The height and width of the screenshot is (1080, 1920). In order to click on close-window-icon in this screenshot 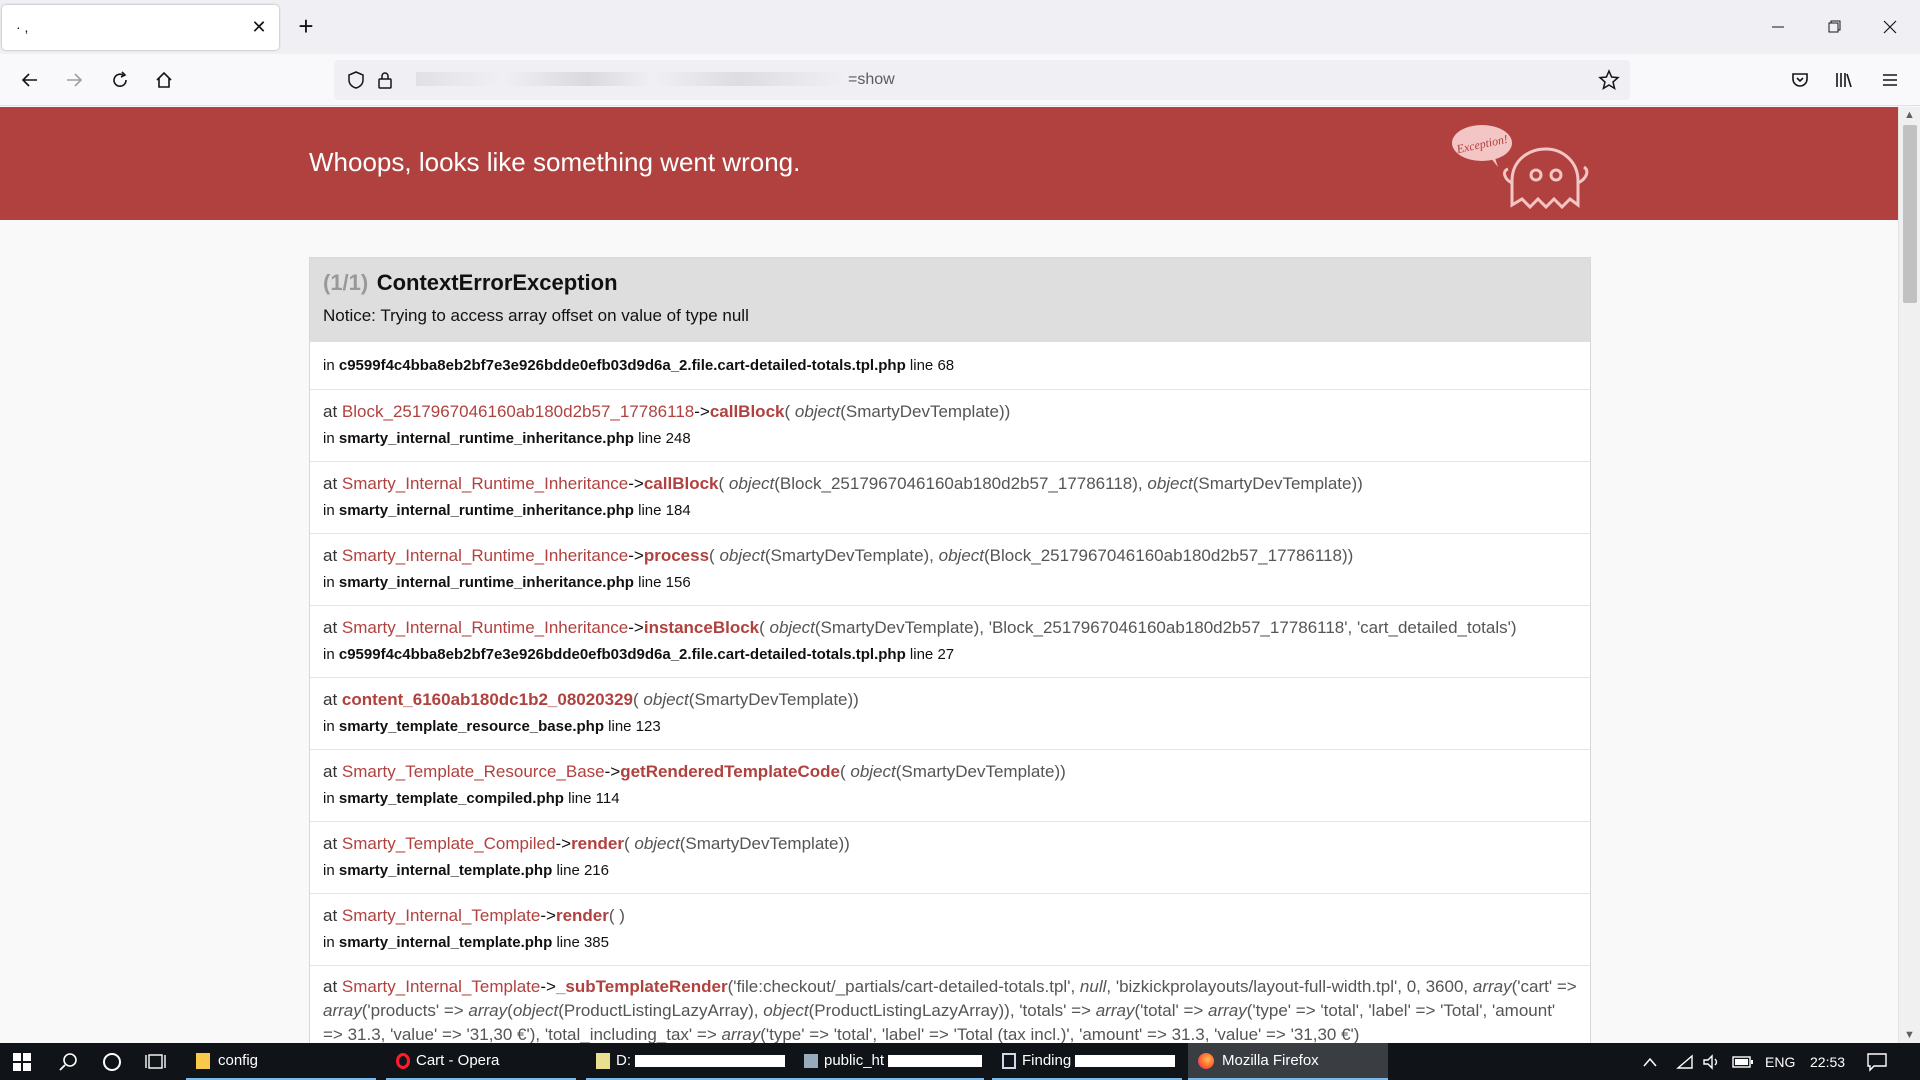, I will do `click(1890, 27)`.